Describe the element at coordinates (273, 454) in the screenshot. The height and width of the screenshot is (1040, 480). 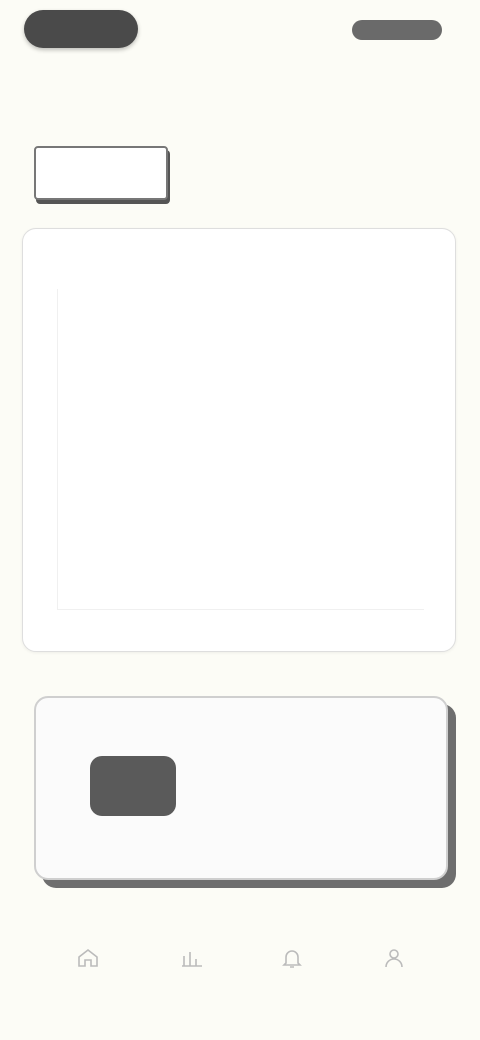
I see `center-value` at that location.